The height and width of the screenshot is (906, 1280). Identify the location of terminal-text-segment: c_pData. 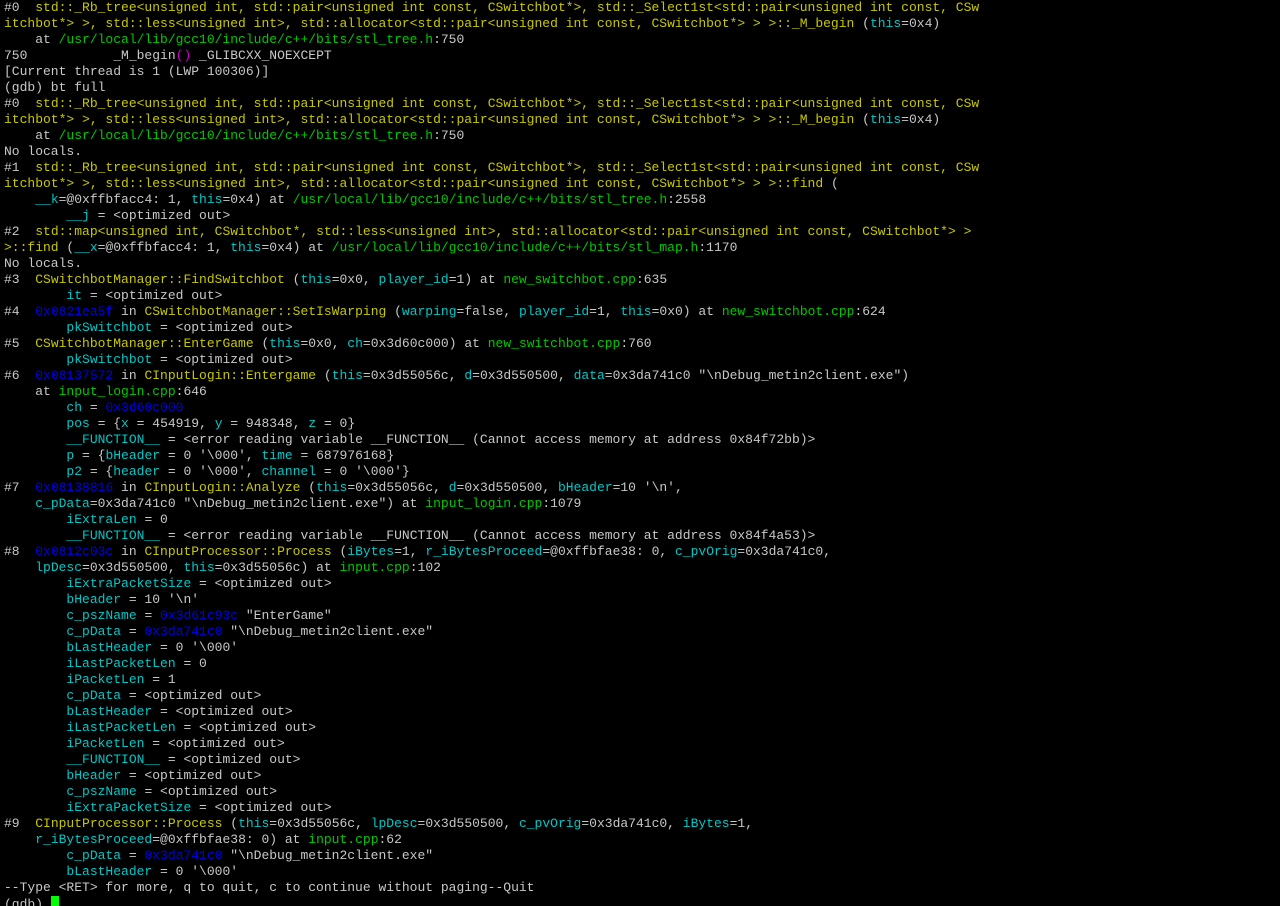
(62, 503).